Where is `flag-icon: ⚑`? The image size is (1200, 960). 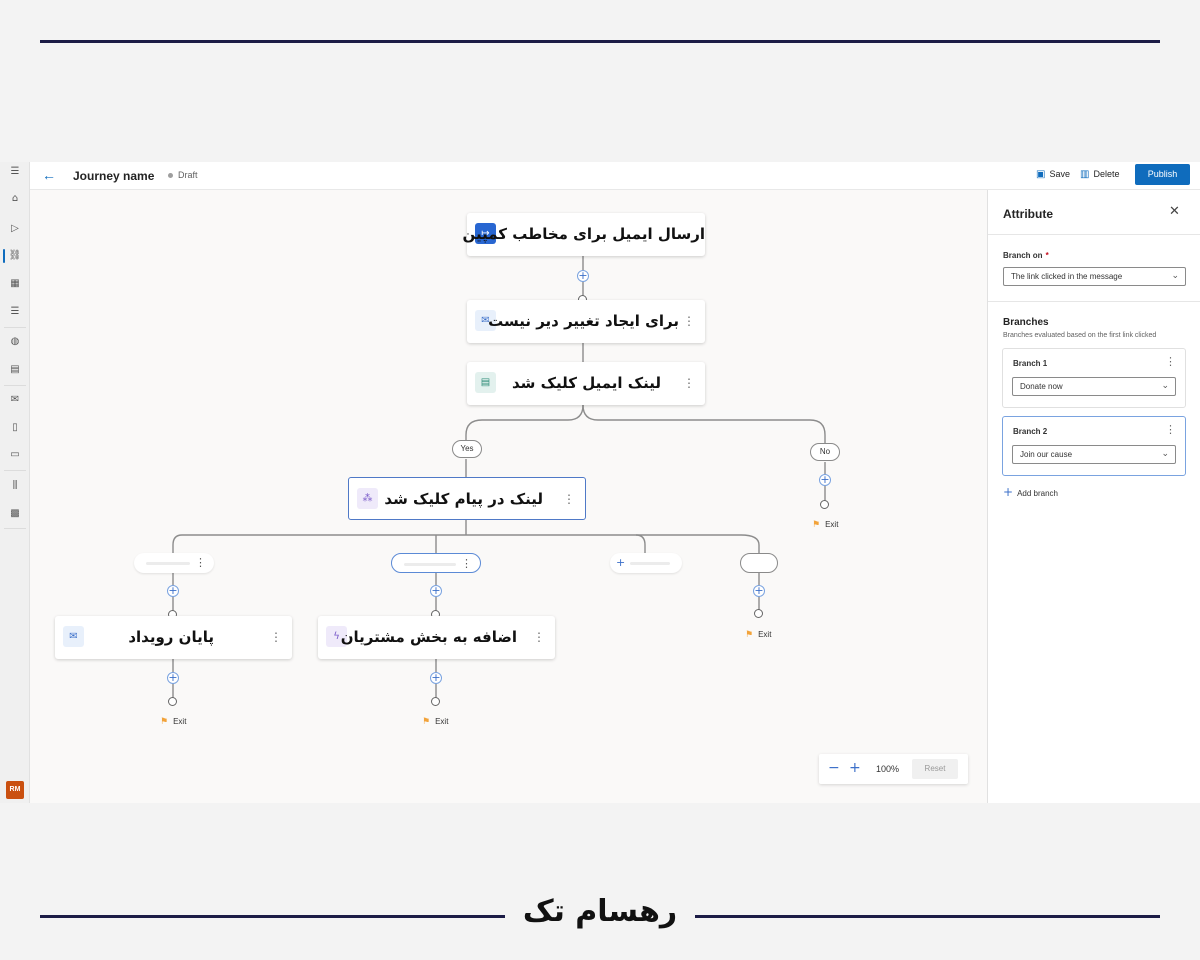 flag-icon: ⚑ is located at coordinates (749, 635).